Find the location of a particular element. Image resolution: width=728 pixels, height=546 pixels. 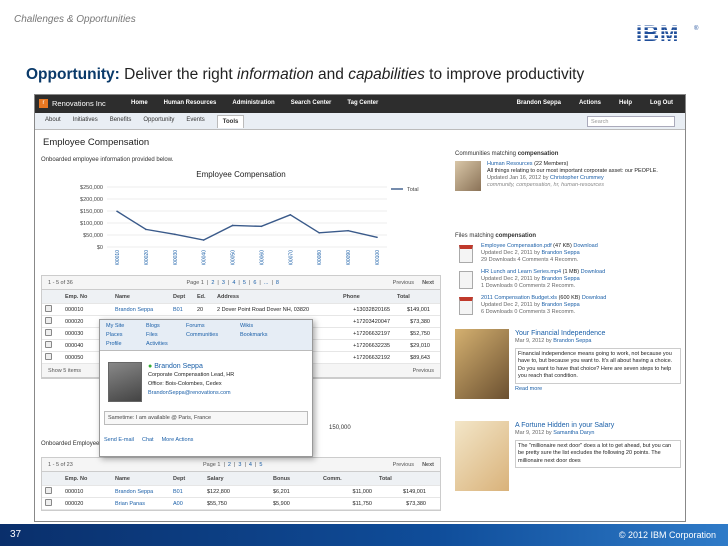

file-name: 2011 Compensation Budget.xls is located at coordinates (519, 298).